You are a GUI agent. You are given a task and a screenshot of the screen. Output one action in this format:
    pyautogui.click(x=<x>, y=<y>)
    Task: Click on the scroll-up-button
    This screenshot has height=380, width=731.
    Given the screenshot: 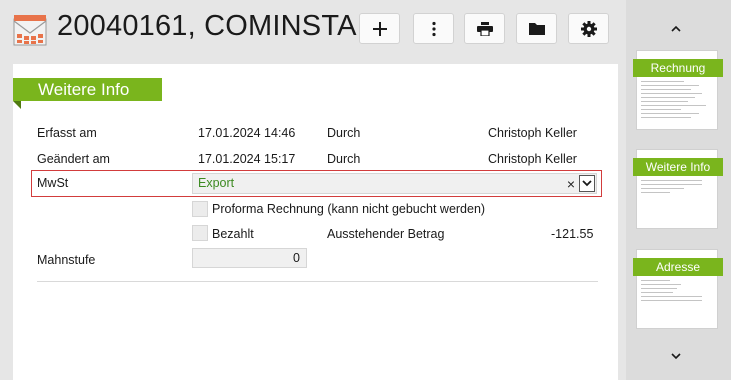 What is the action you would take?
    pyautogui.click(x=676, y=28)
    